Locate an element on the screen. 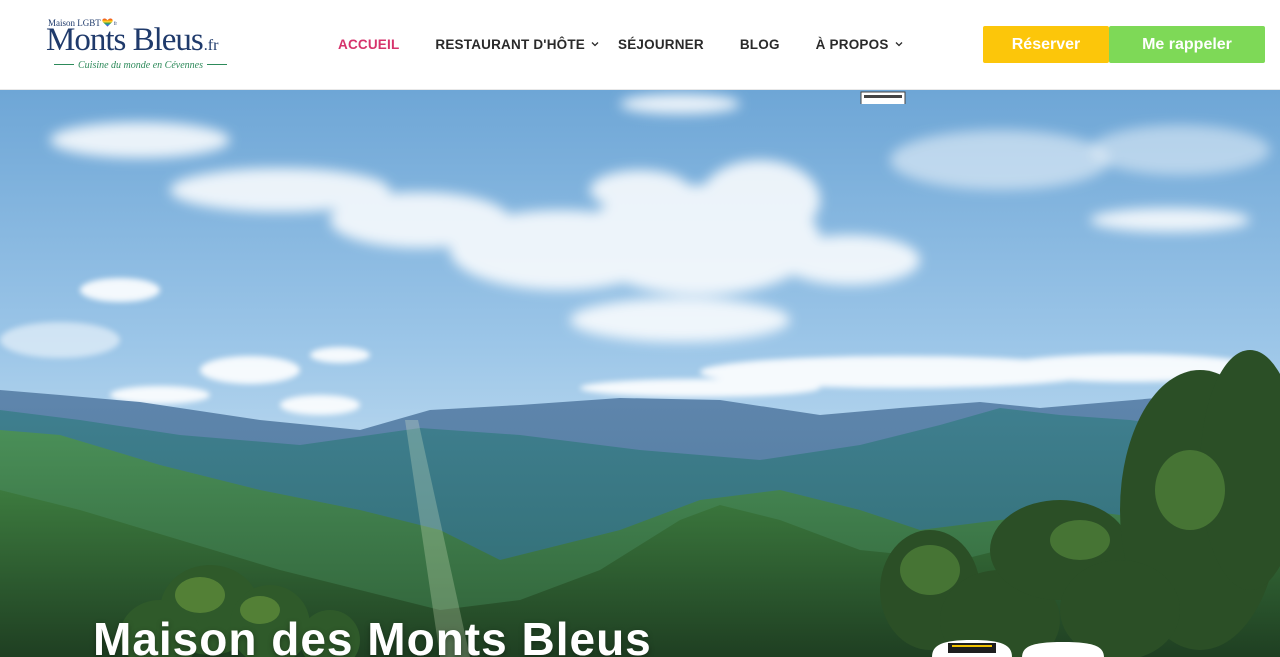  nav-item-label: SÉJOURNER is located at coordinates (661, 44).